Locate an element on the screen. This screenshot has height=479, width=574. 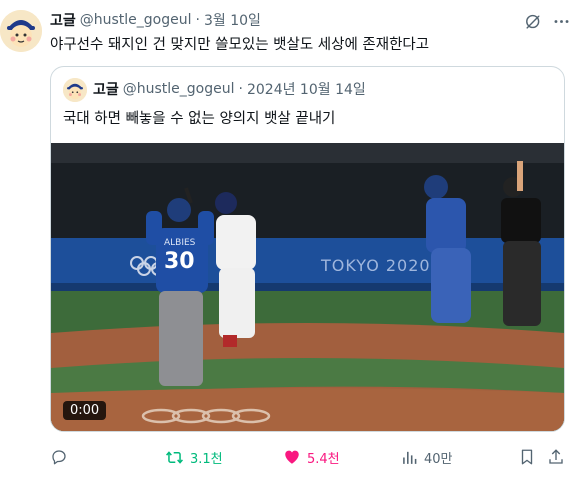
quote-date: 2024년 10월 14일 is located at coordinates (306, 90).